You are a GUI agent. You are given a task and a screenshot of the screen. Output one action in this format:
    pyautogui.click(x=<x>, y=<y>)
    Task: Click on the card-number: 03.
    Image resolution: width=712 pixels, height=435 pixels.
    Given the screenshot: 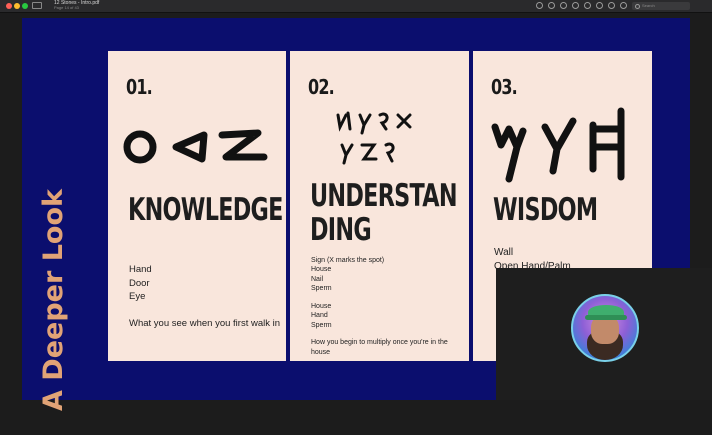 What is the action you would take?
    pyautogui.click(x=504, y=87)
    